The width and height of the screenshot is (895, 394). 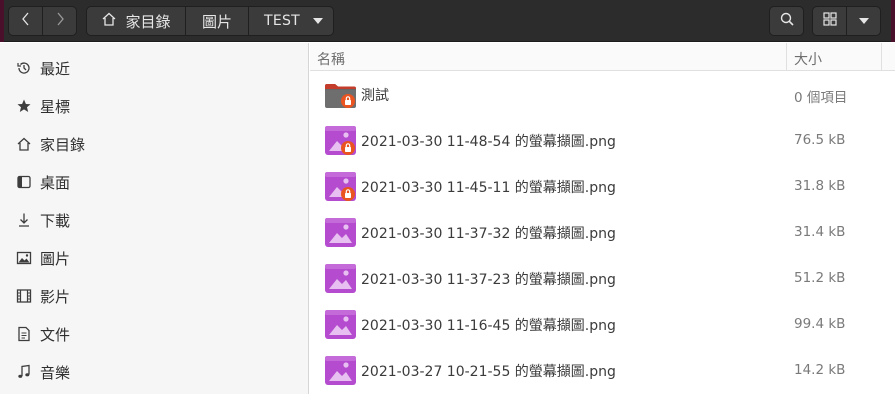 What do you see at coordinates (602, 57) in the screenshot?
I see `column-header: 名稱 大小` at bounding box center [602, 57].